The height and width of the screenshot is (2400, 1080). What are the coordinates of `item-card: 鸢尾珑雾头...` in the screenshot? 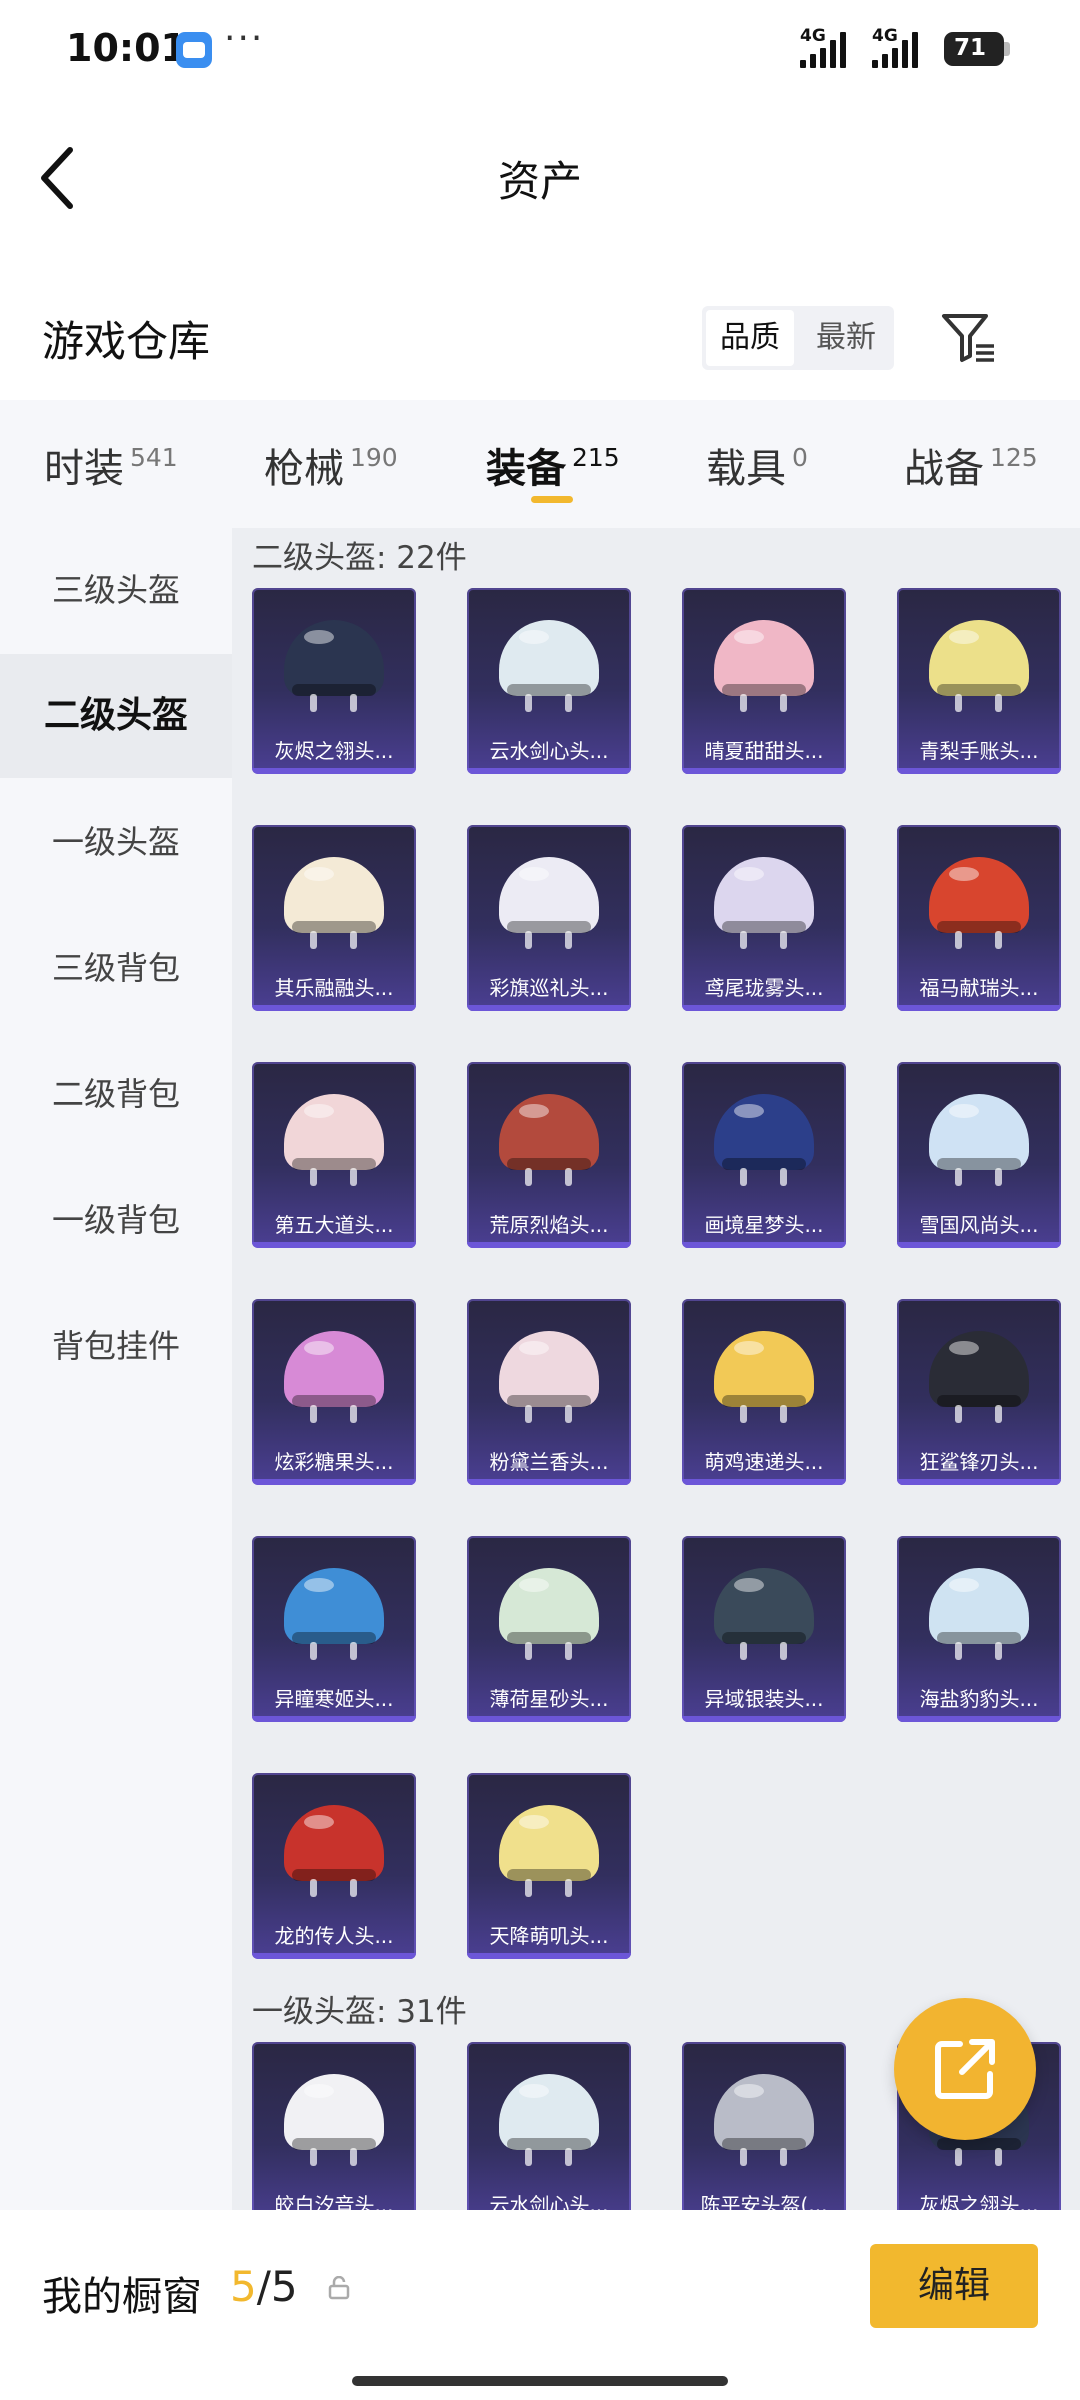 It's located at (764, 918).